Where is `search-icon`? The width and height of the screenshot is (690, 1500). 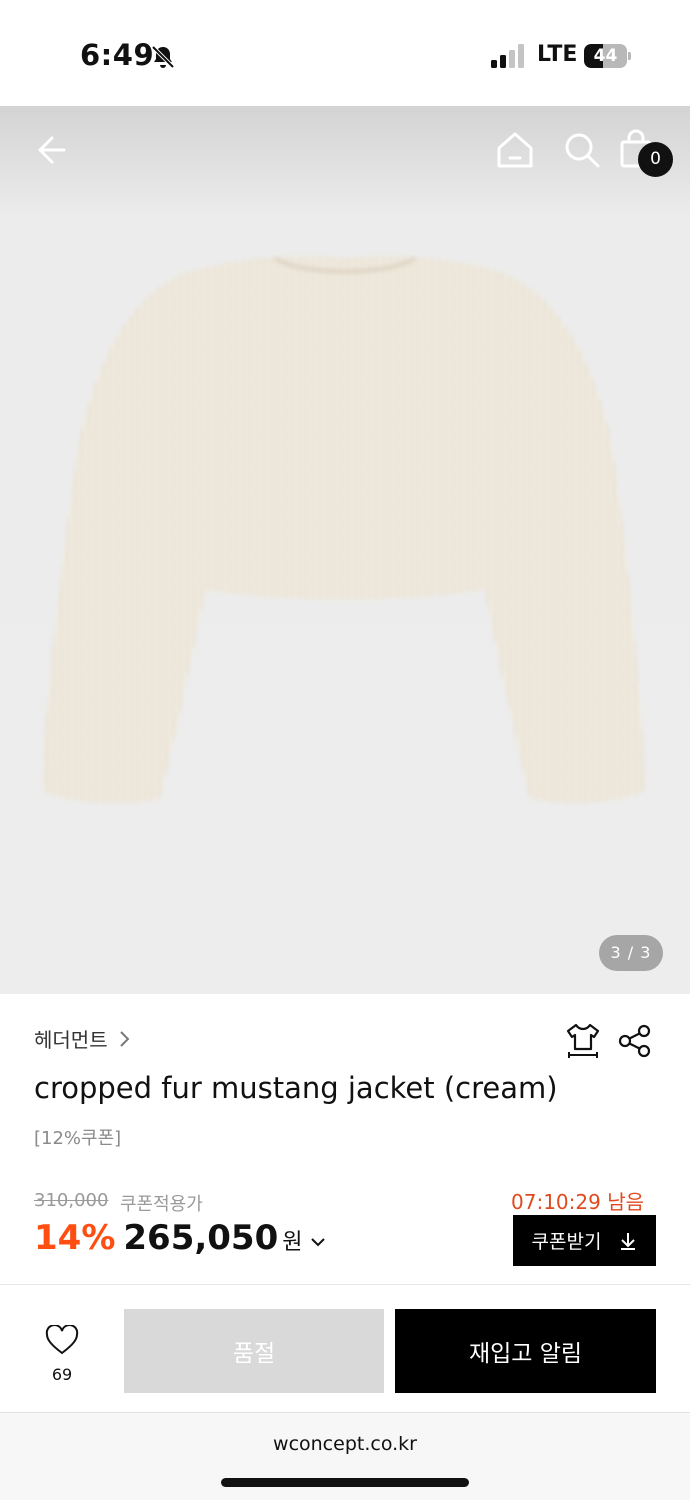
search-icon is located at coordinates (582, 150).